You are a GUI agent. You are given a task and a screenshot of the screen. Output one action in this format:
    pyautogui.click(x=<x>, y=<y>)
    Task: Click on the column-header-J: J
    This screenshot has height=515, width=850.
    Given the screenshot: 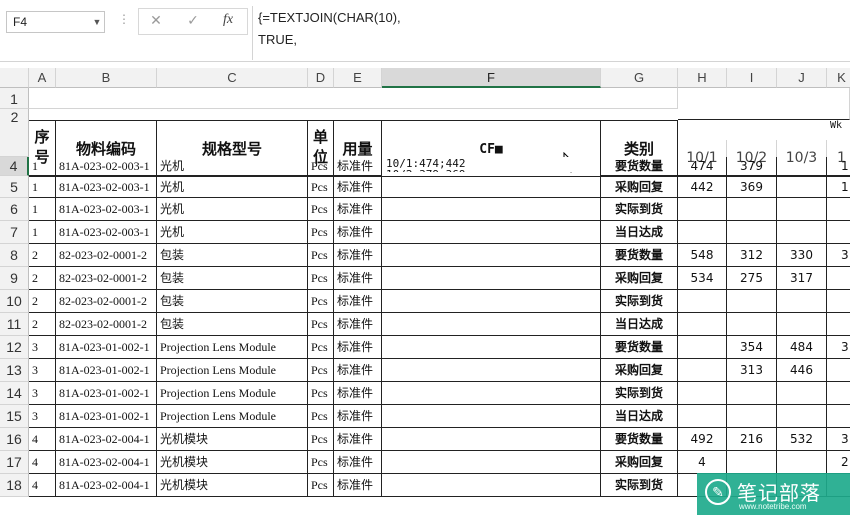 What is the action you would take?
    pyautogui.click(x=802, y=78)
    